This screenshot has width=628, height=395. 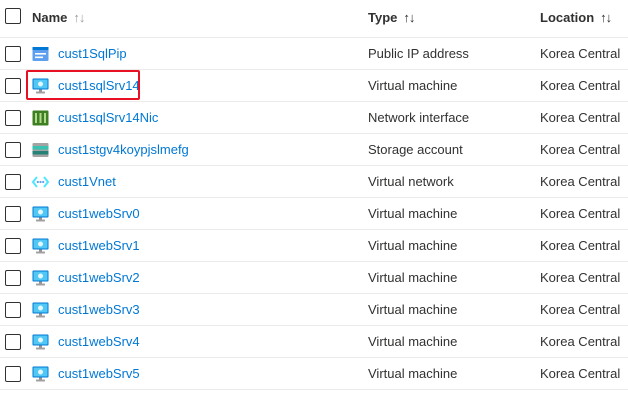 What do you see at coordinates (314, 246) in the screenshot?
I see `table-row: cust1webSrv1 Virtual machine Korea Central` at bounding box center [314, 246].